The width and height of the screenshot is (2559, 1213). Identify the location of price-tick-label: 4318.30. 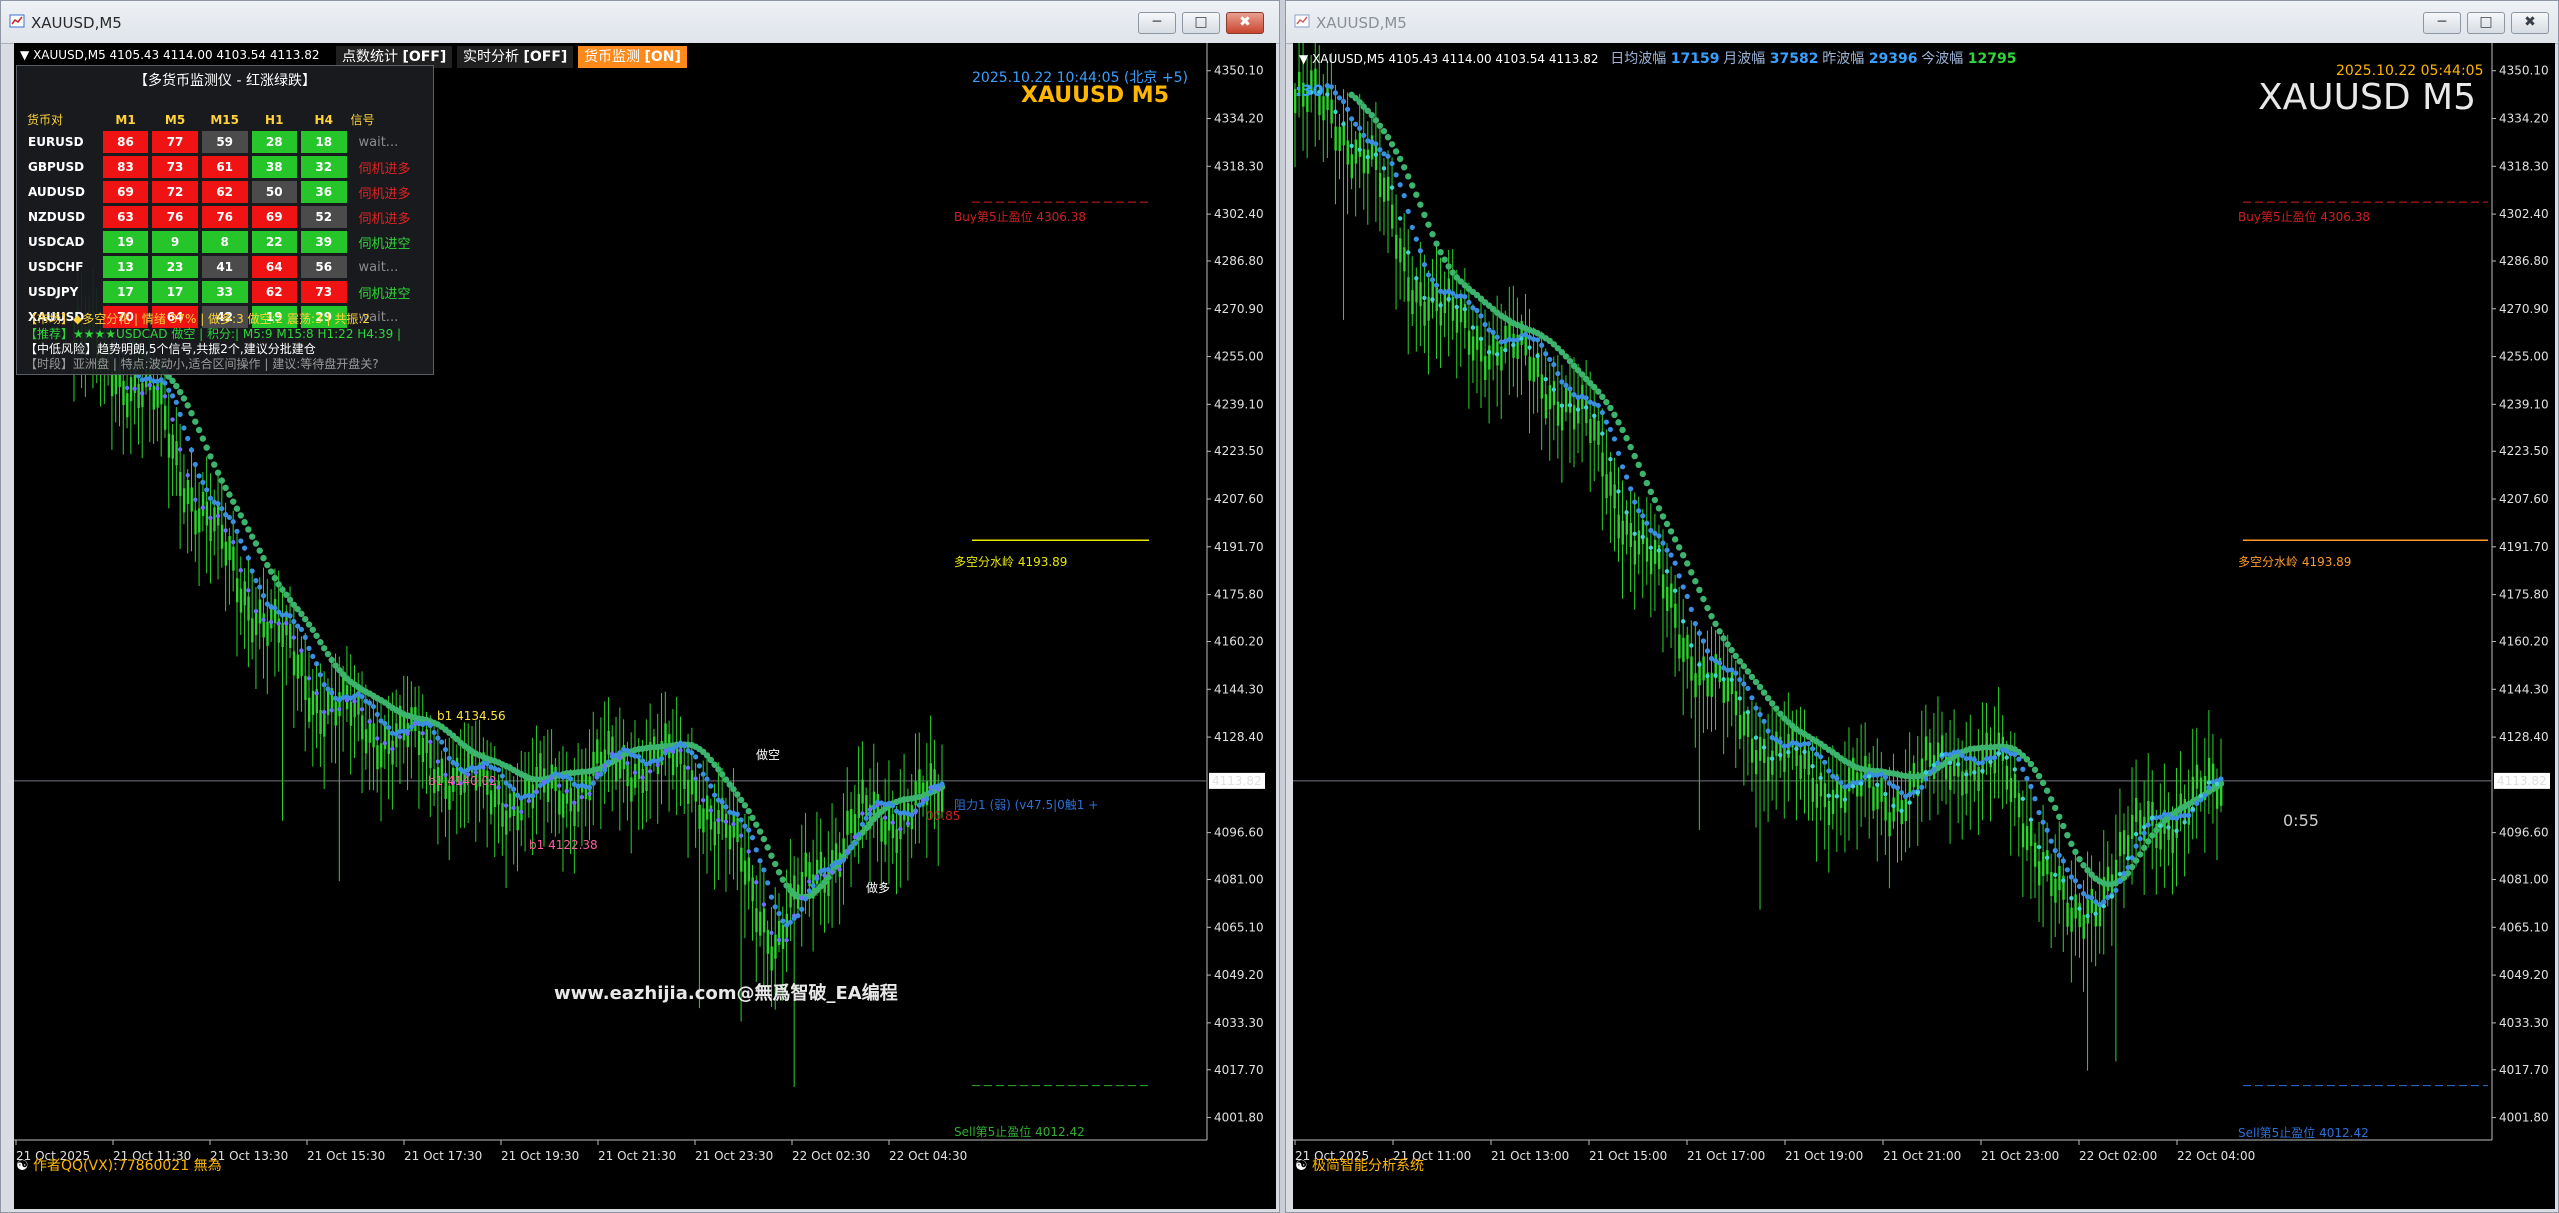
(1239, 166).